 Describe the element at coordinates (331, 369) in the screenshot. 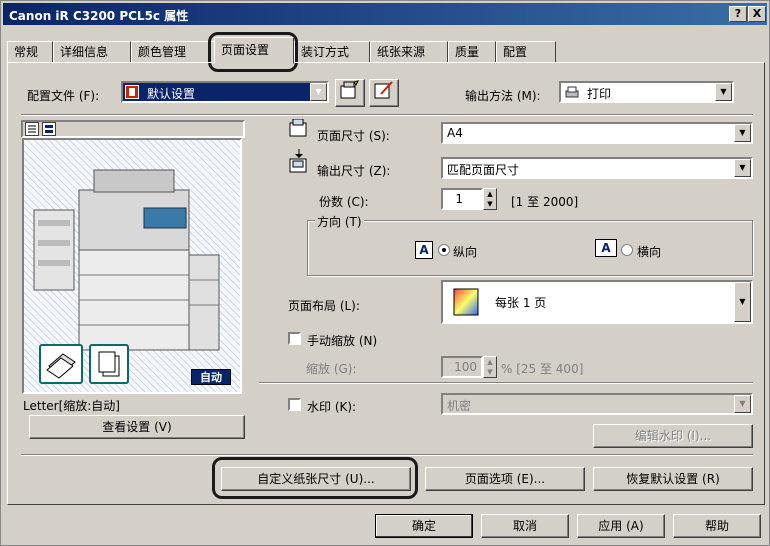

I see `scaling-label: 缩放 (G):` at that location.